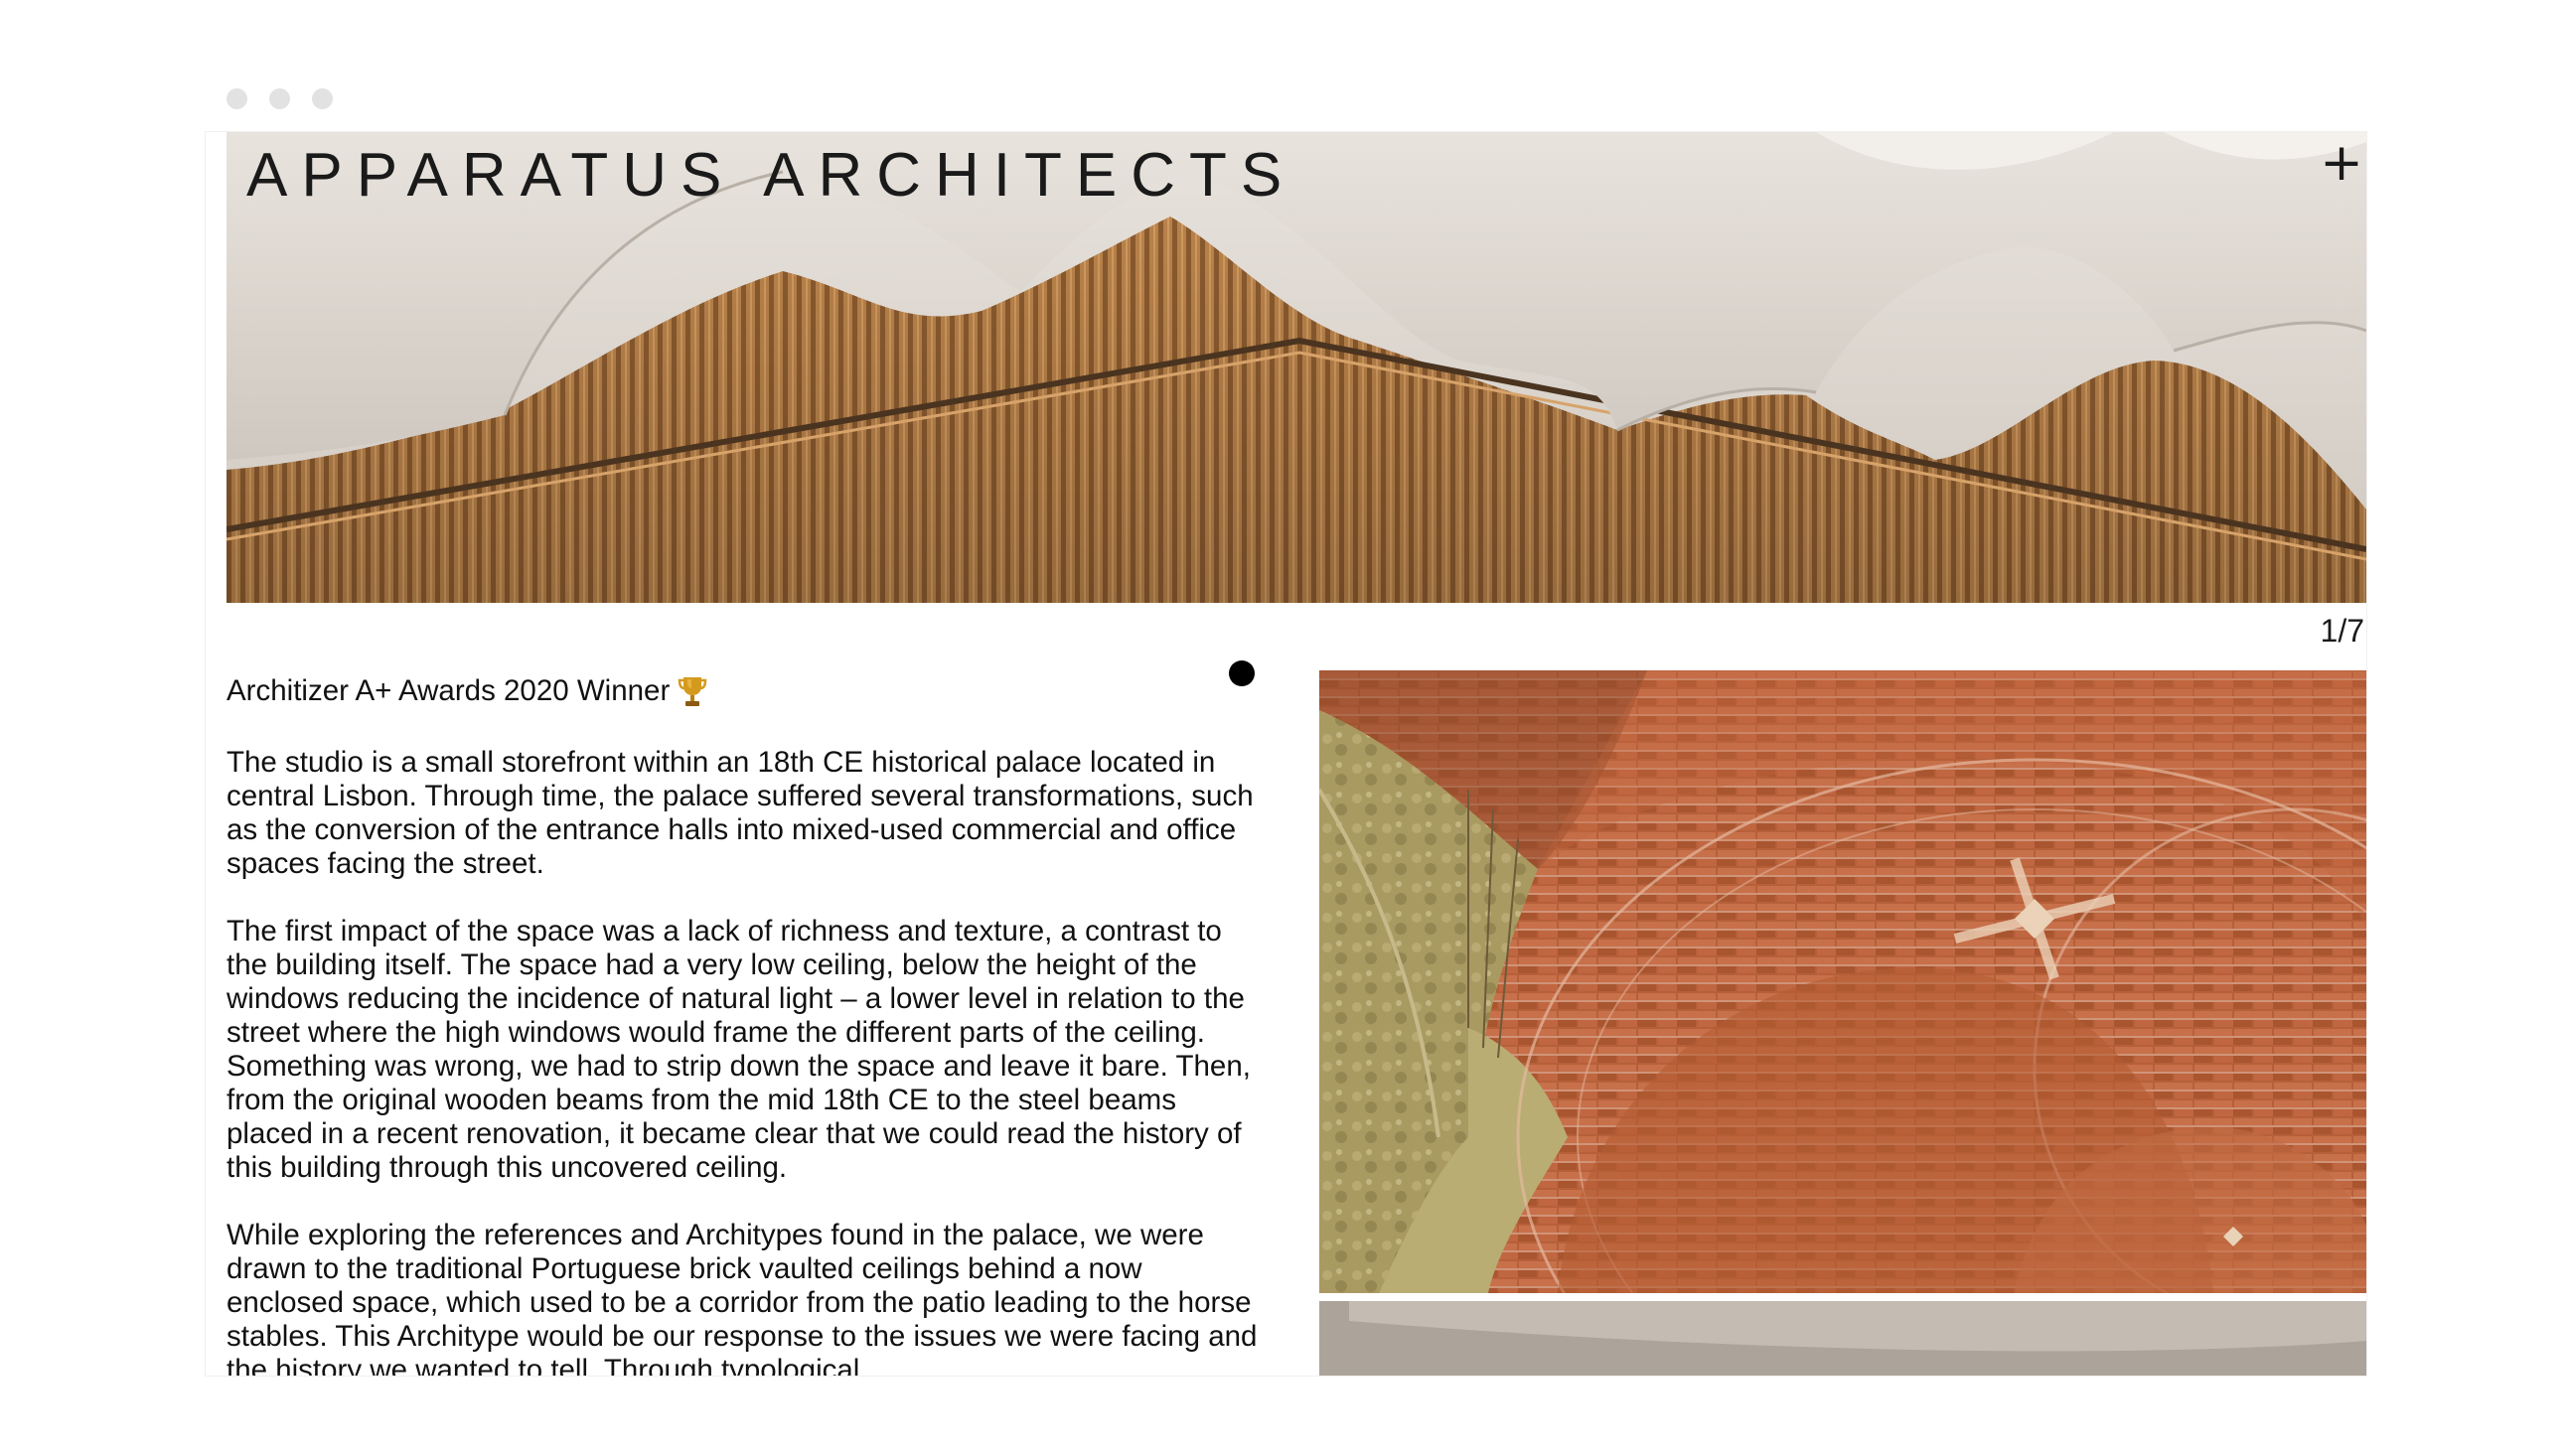 This screenshot has height=1456, width=2571. Describe the element at coordinates (743, 691) in the screenshot. I see `award-line: Architizer A+ Awards 2020 Winner` at that location.